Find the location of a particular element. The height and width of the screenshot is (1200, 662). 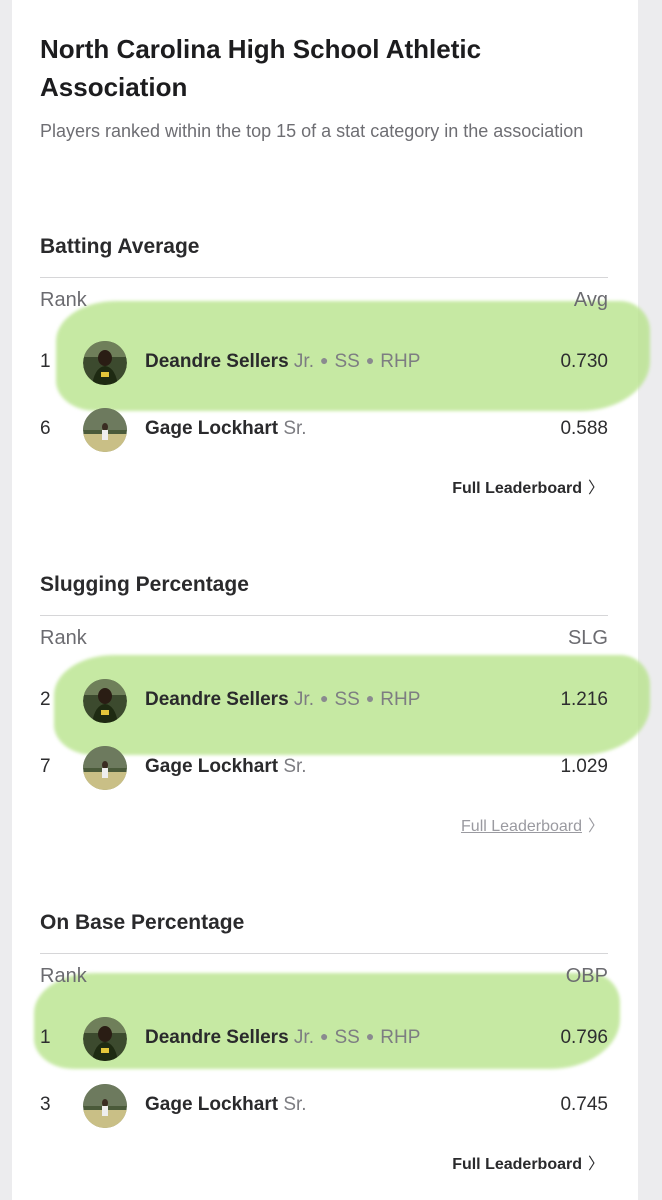

section-title: On Base Percentage is located at coordinates (142, 922).